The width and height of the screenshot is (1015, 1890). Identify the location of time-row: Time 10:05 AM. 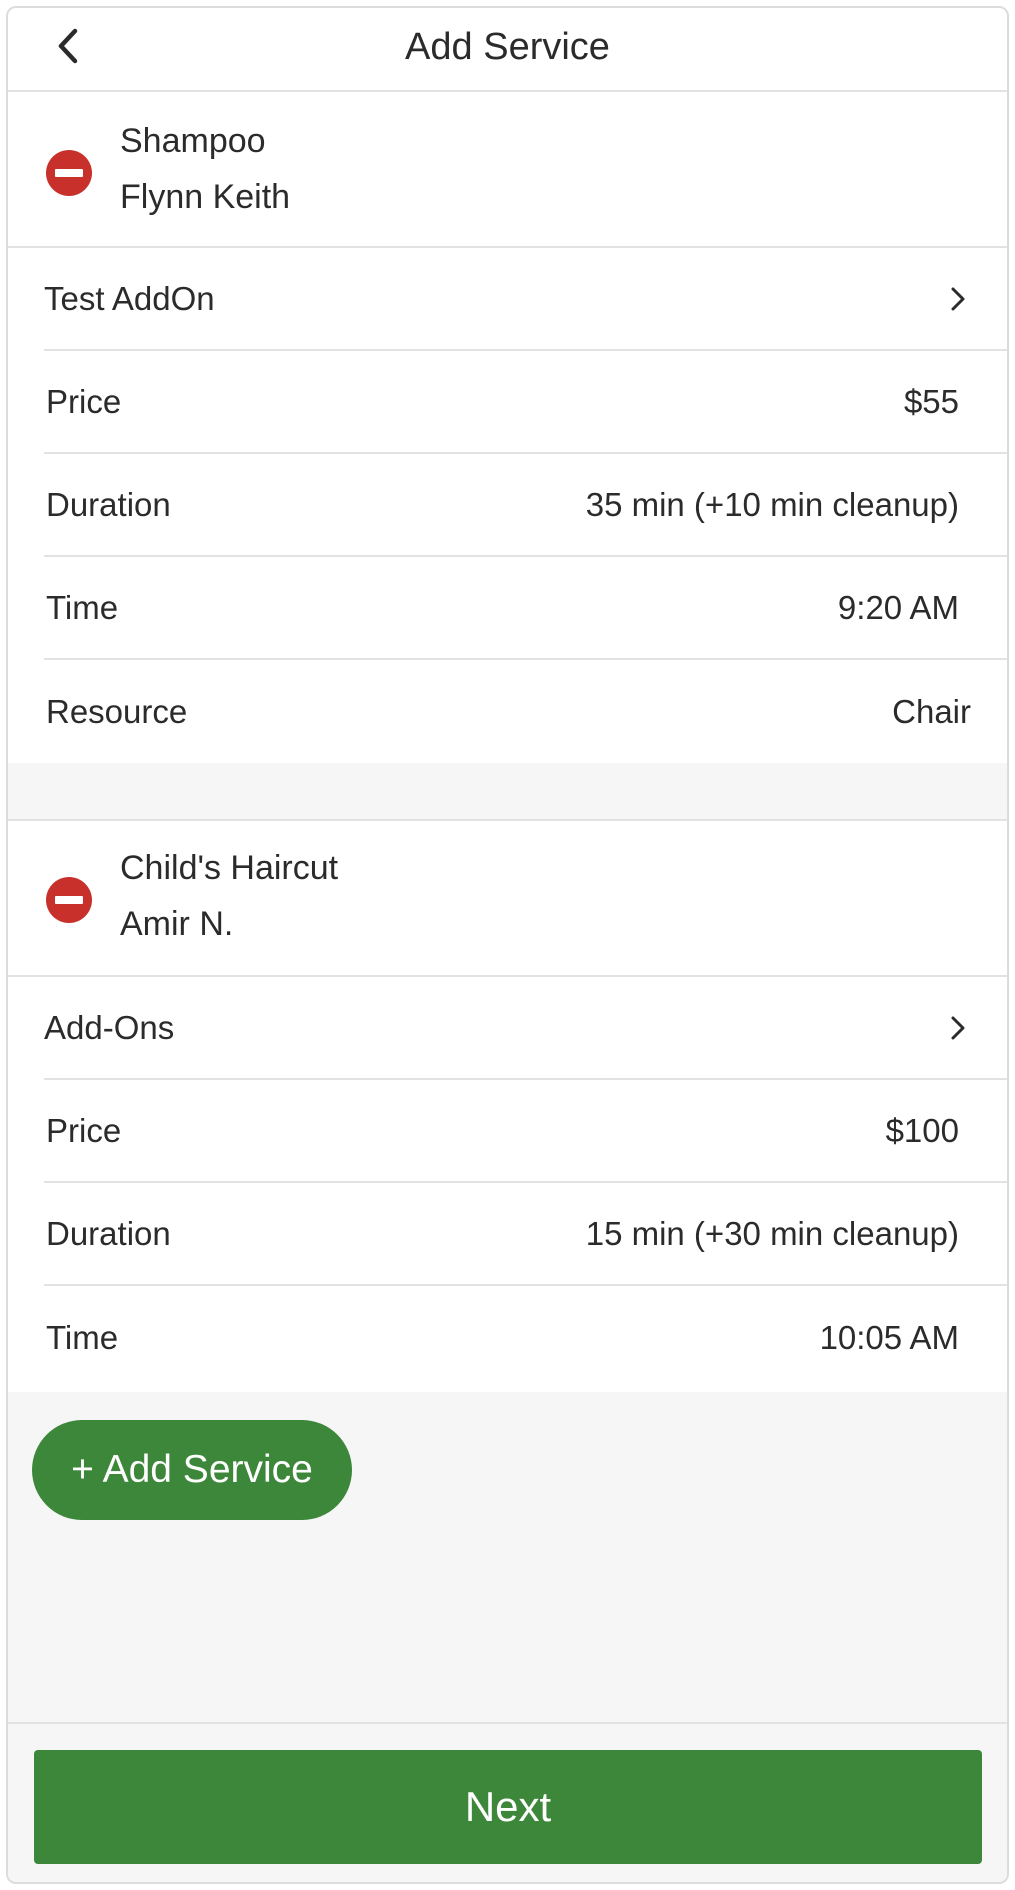
(525, 1337).